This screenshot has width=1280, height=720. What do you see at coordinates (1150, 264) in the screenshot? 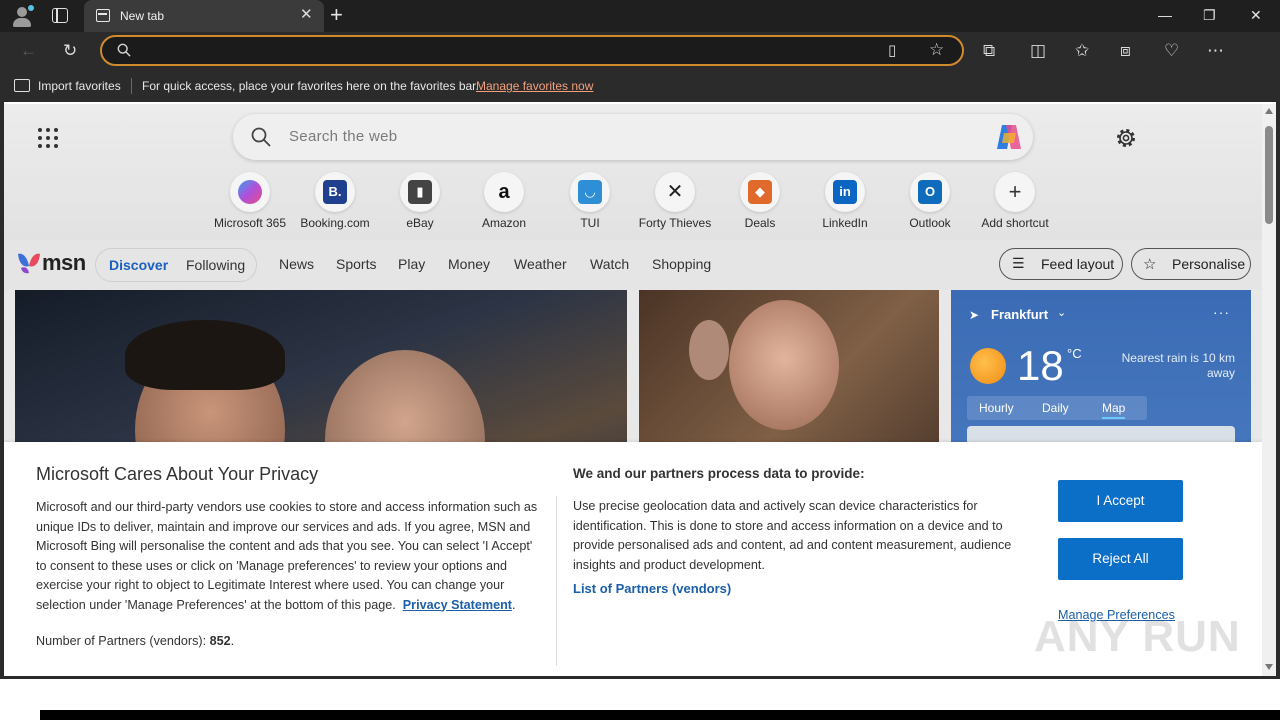
I see `sparkle-star-icon: ☆` at bounding box center [1150, 264].